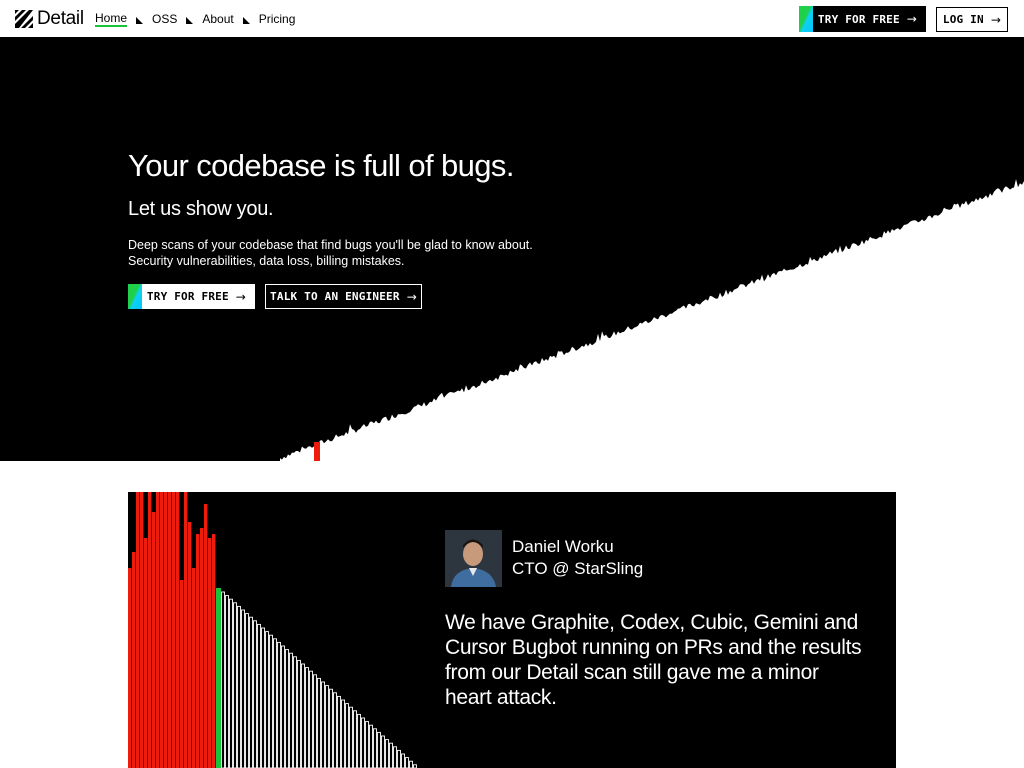  I want to click on nav-link-pricing: Pricing, so click(277, 19).